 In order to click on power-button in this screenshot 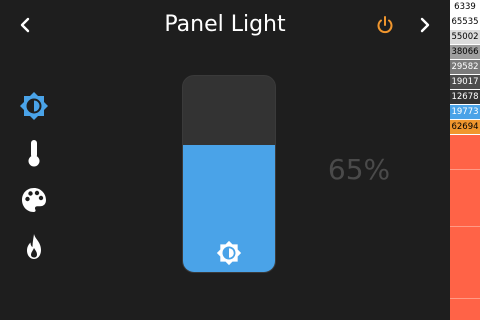, I will do `click(385, 25)`.